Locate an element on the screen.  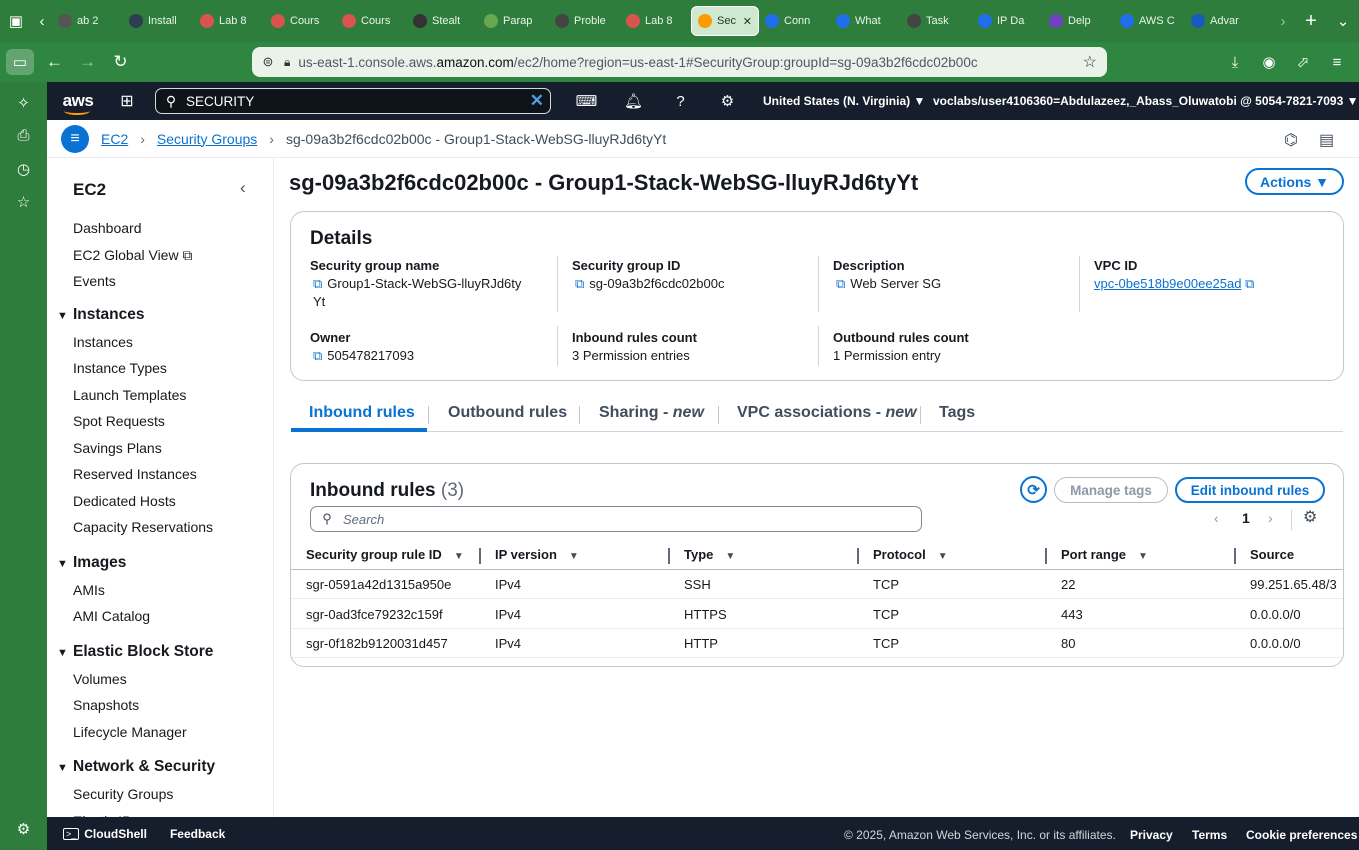
tab-scroll-right-icon: › is located at coordinates (1283, 21).